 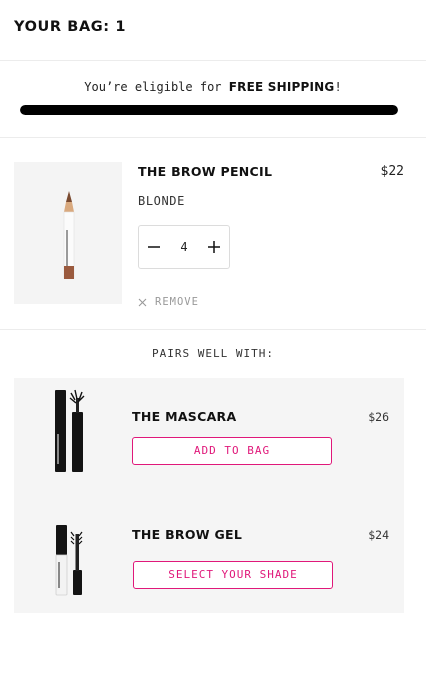 What do you see at coordinates (213, 30) in the screenshot?
I see `bag-header: YOUR BAG: 1` at bounding box center [213, 30].